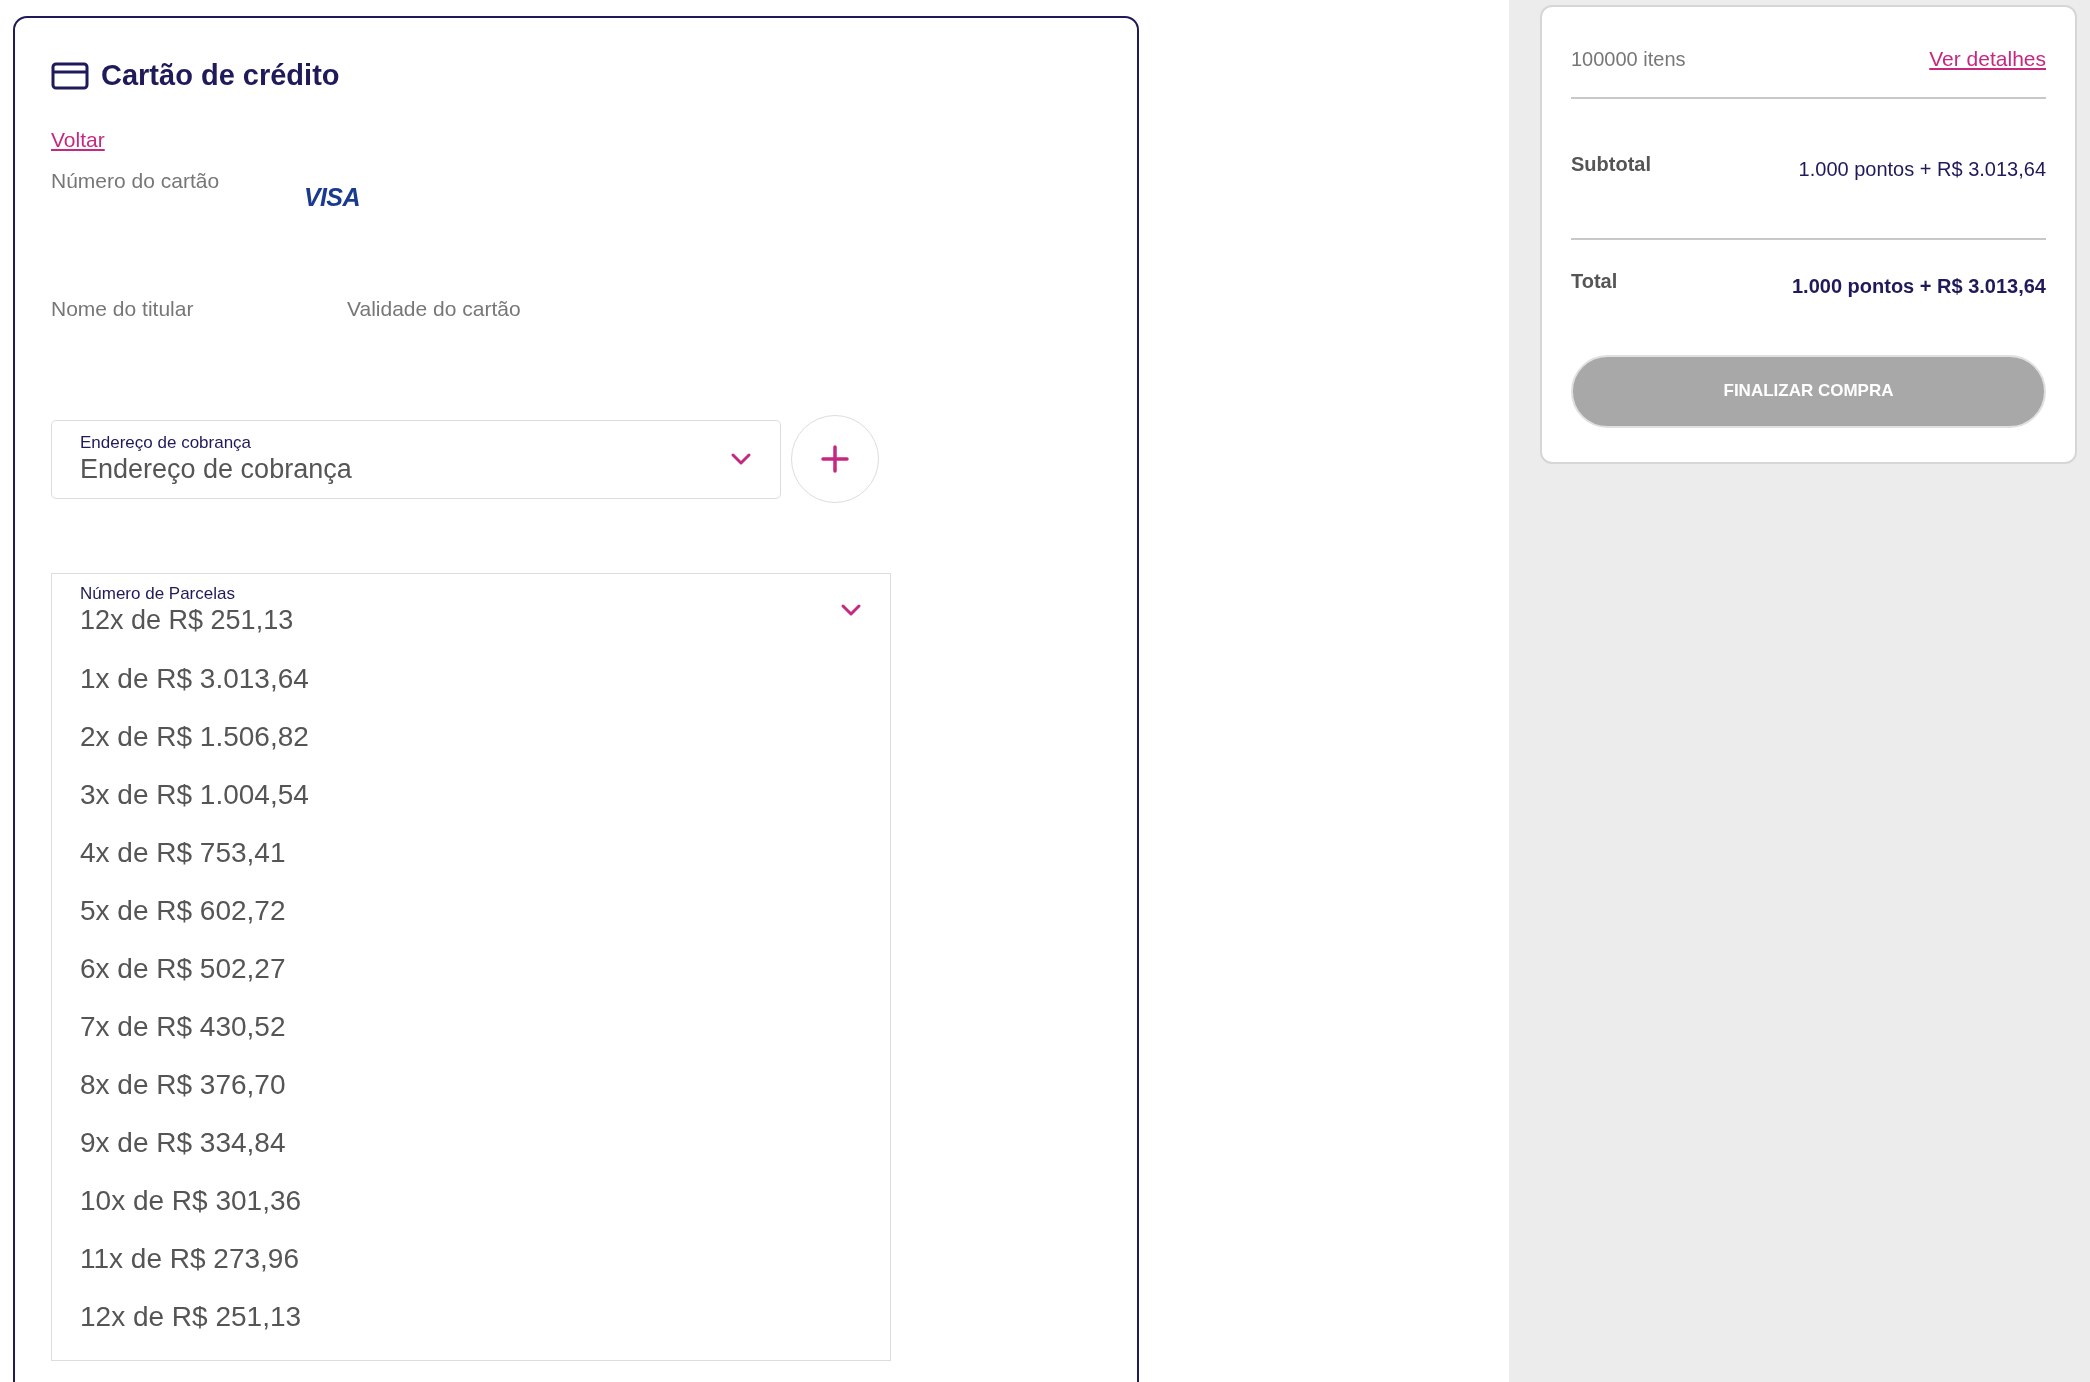  What do you see at coordinates (416, 459) in the screenshot?
I see `billing-address-select: Endereço de cobrança Endereço de cobrança` at bounding box center [416, 459].